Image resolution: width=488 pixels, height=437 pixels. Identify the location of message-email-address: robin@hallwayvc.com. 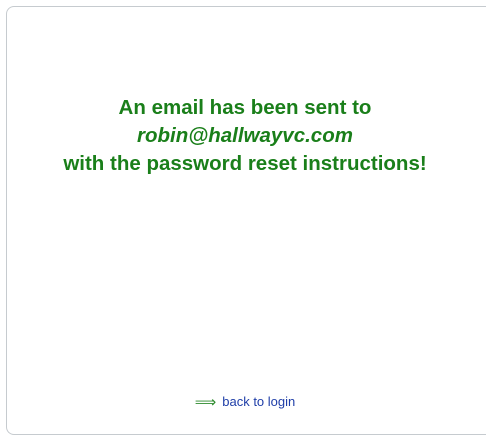
(245, 135).